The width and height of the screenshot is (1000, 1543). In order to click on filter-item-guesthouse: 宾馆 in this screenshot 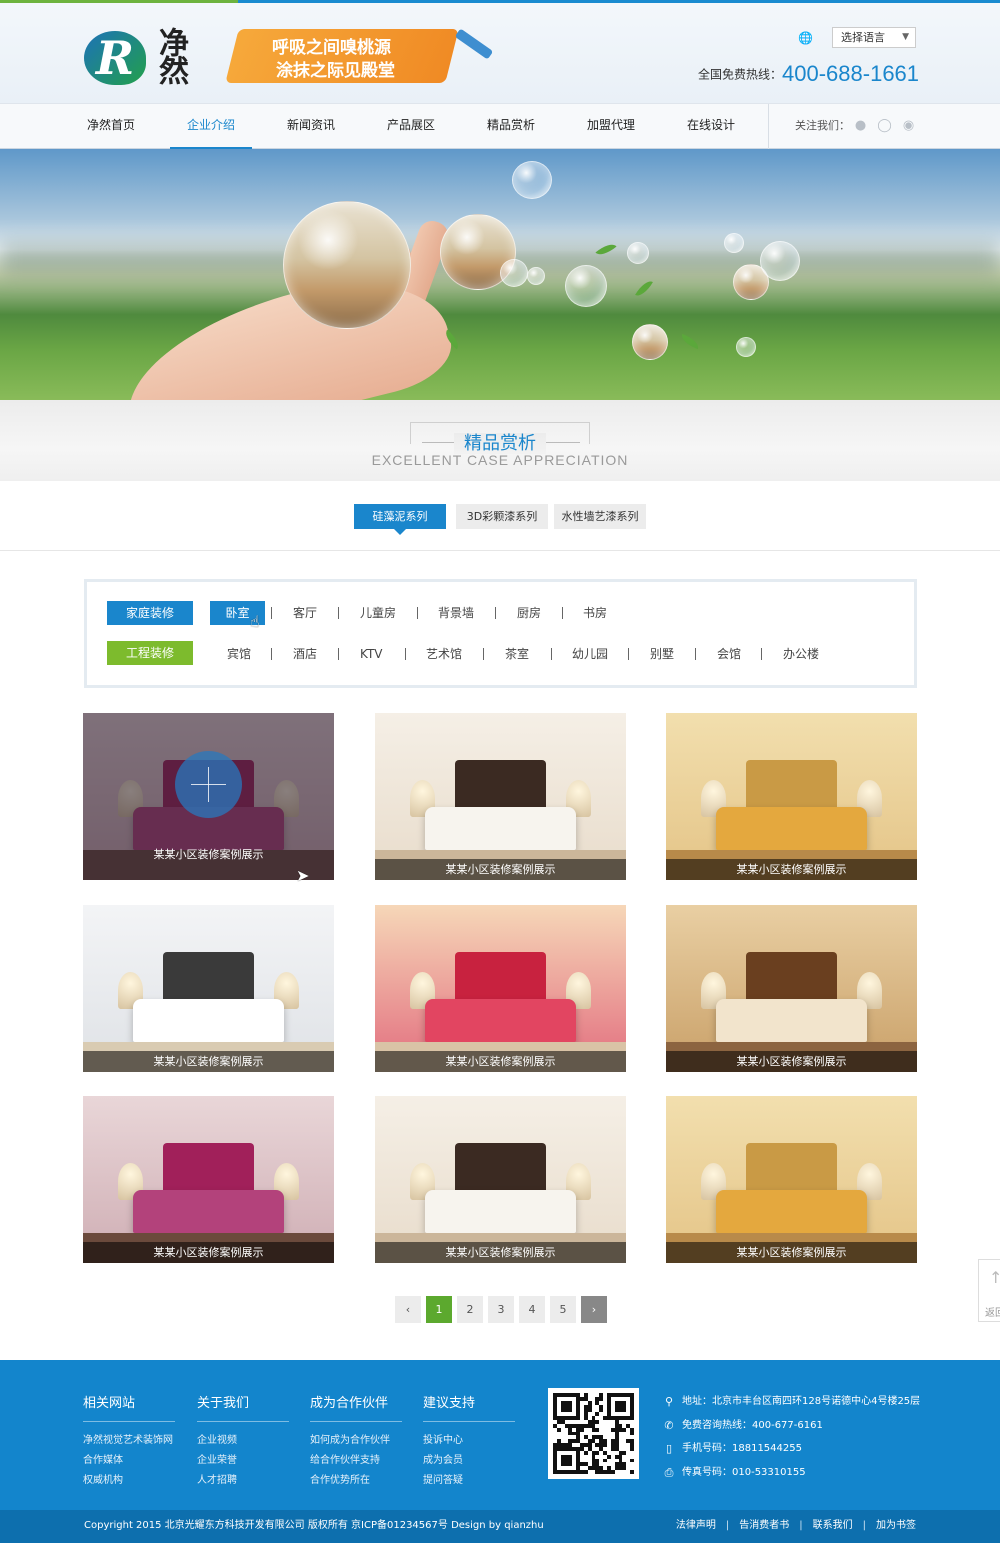, I will do `click(239, 654)`.